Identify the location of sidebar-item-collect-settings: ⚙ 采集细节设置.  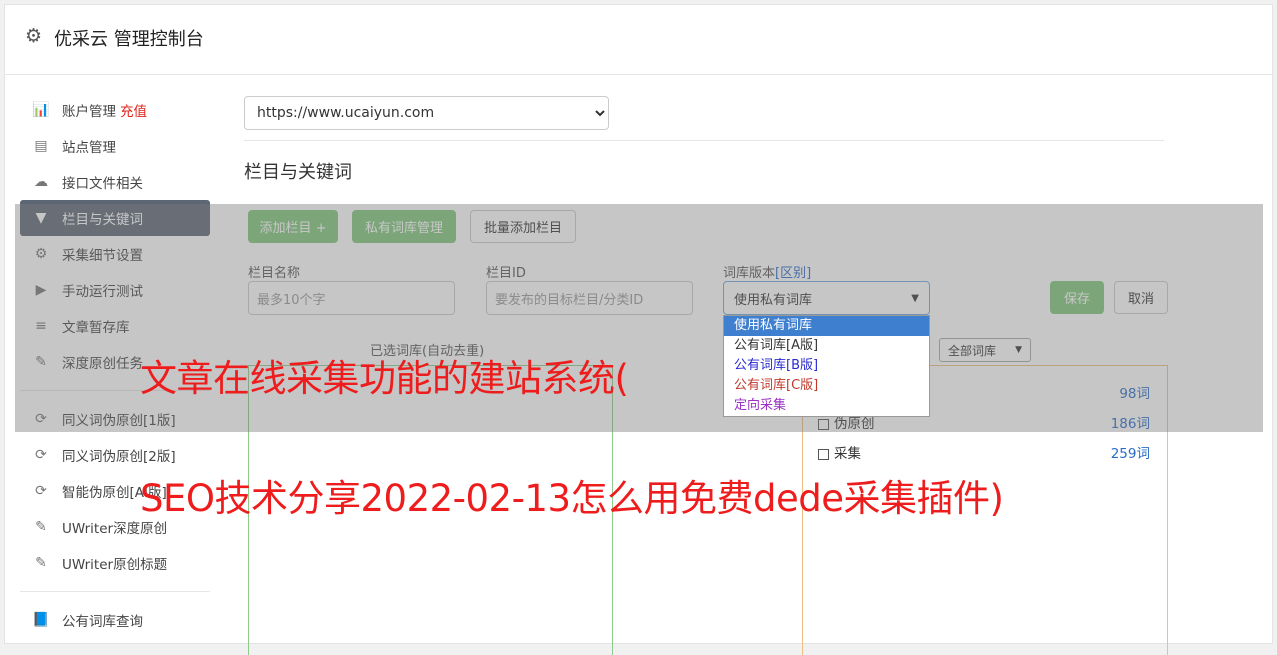
(115, 254).